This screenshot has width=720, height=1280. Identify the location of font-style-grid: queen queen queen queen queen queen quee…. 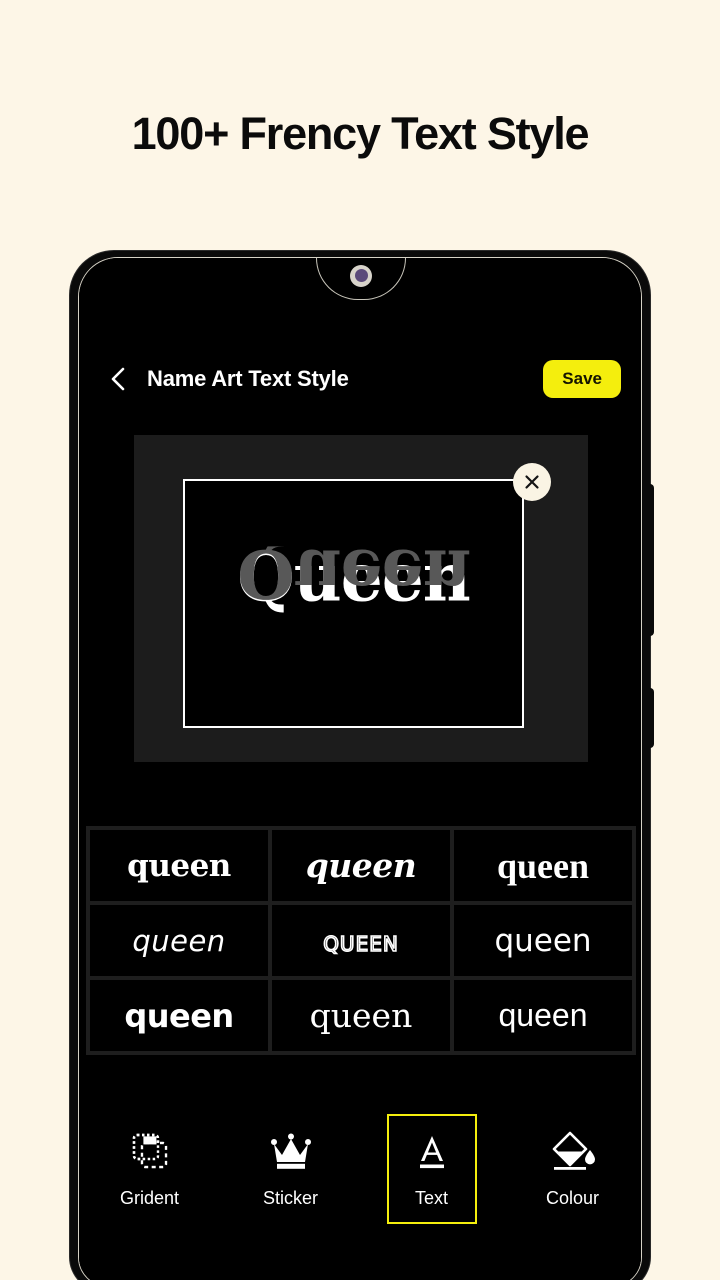
(361, 940).